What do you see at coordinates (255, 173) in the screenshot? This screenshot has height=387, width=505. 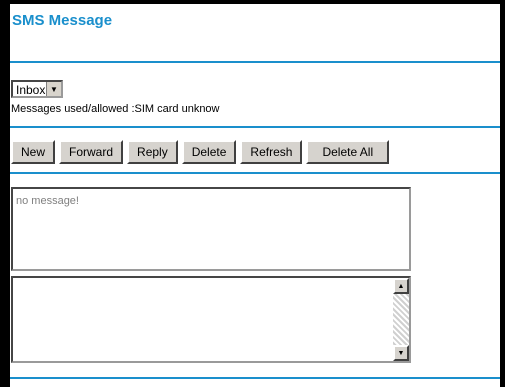 I see `divider-lower` at bounding box center [255, 173].